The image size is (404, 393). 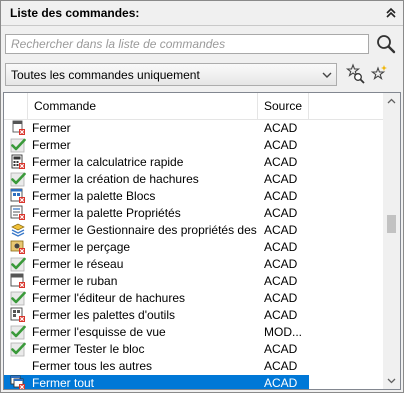 What do you see at coordinates (75, 13) in the screenshot?
I see `panel-title: Liste des commandes:` at bounding box center [75, 13].